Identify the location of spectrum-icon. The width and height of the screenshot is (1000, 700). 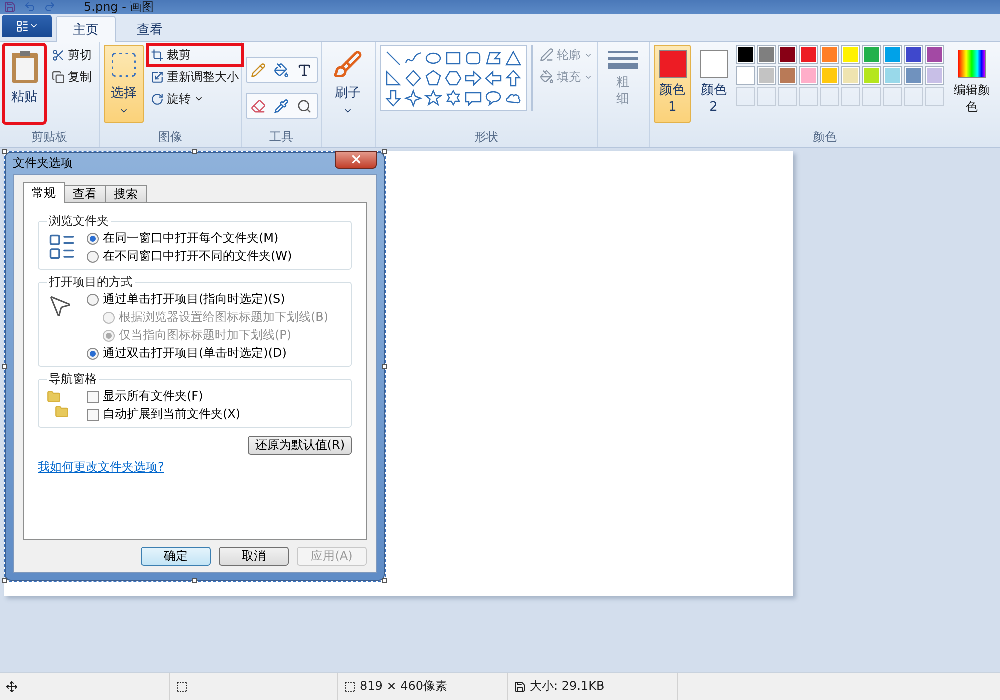
(972, 64).